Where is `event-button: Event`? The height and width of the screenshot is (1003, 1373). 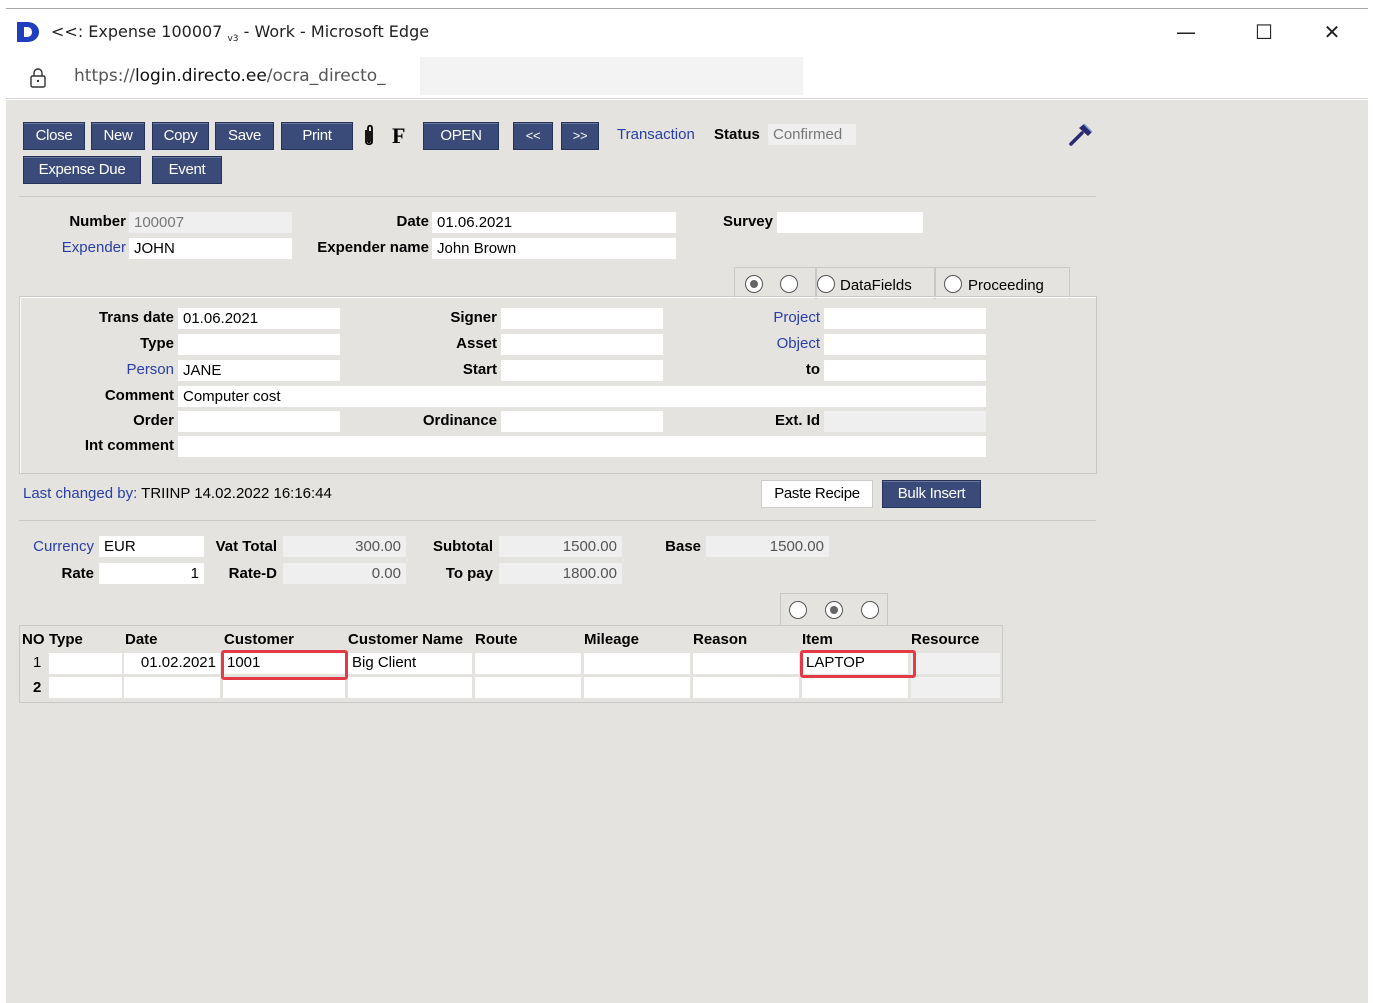
event-button: Event is located at coordinates (187, 170).